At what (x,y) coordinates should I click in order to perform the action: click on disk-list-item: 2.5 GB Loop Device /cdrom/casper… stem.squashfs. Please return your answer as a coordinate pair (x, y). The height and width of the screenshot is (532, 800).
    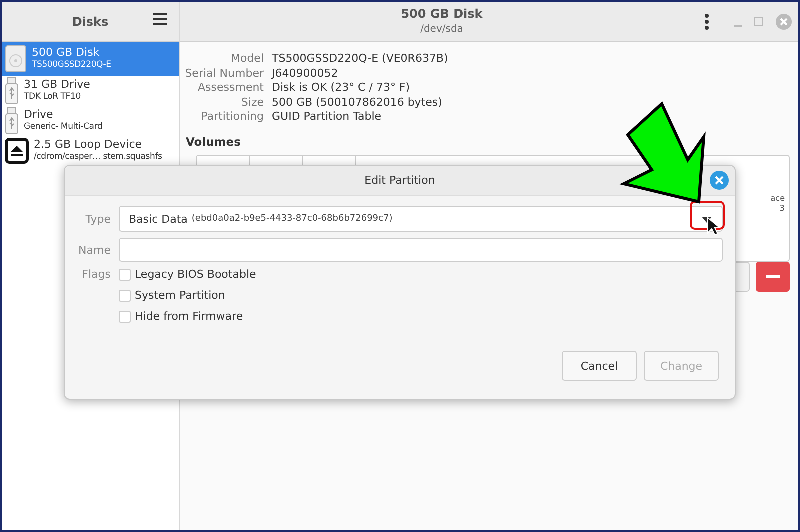
    Looking at the image, I should click on (90, 151).